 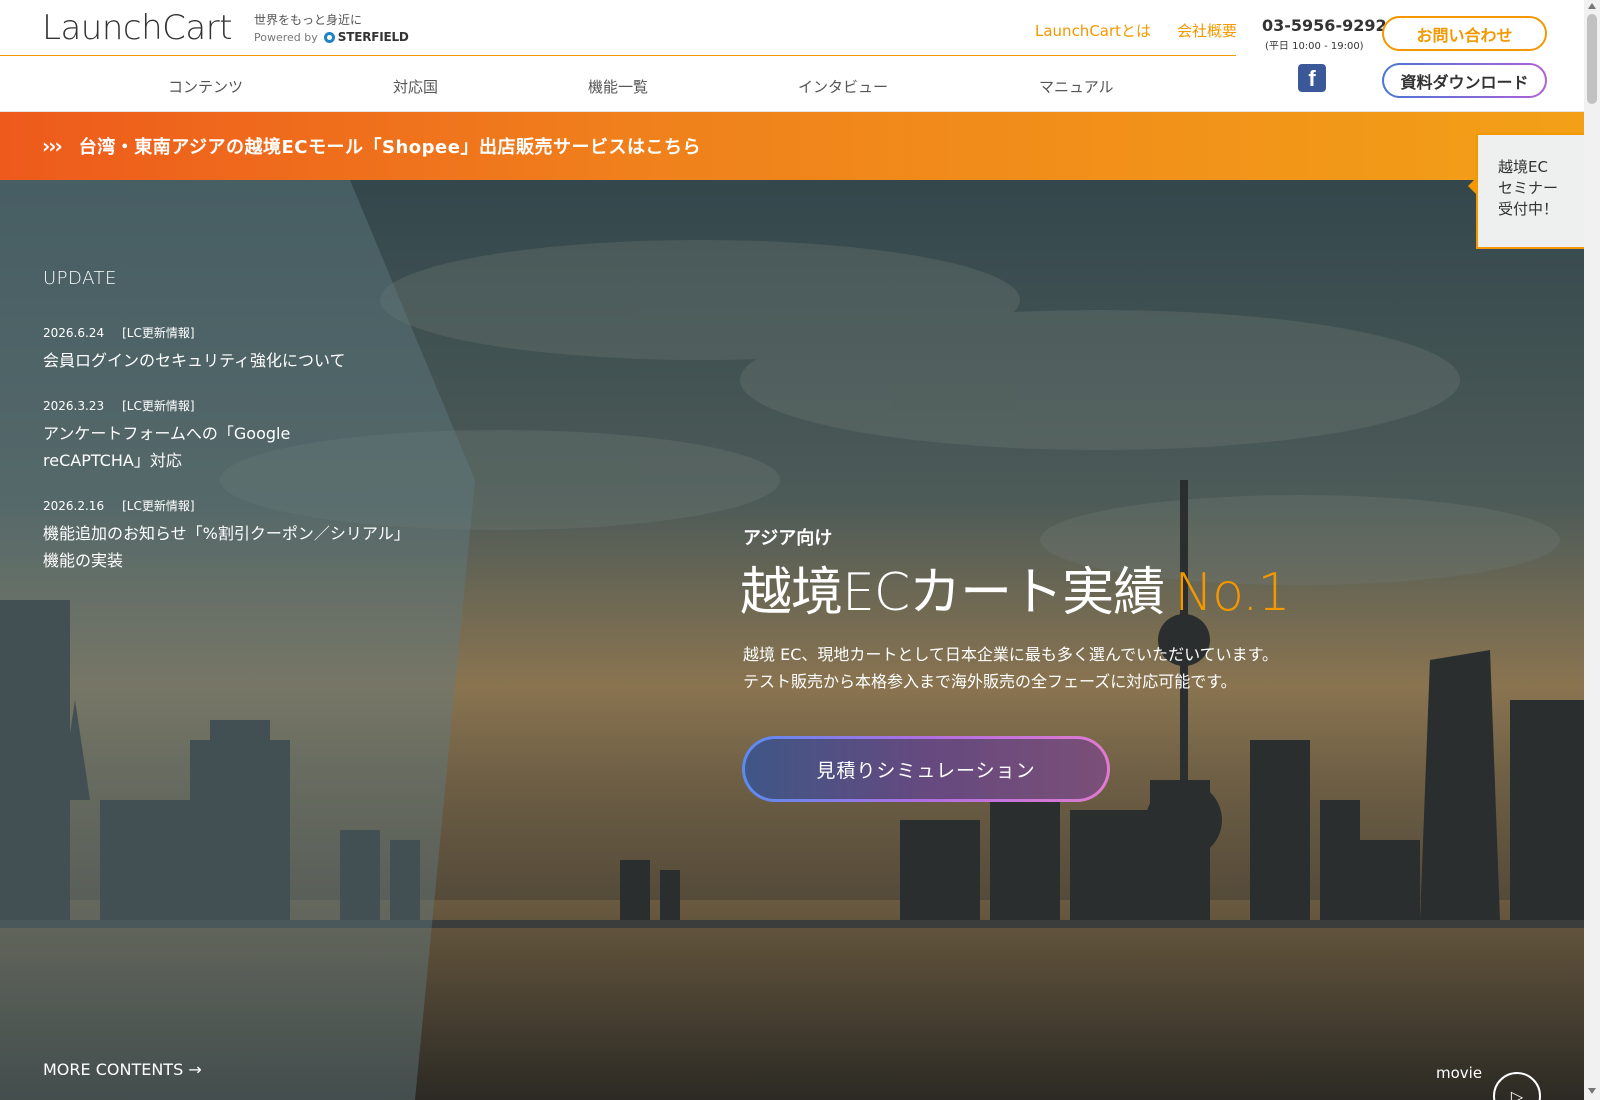 What do you see at coordinates (1314, 46) in the screenshot?
I see `phone-hours: (平日 10:00 - 19:00)` at bounding box center [1314, 46].